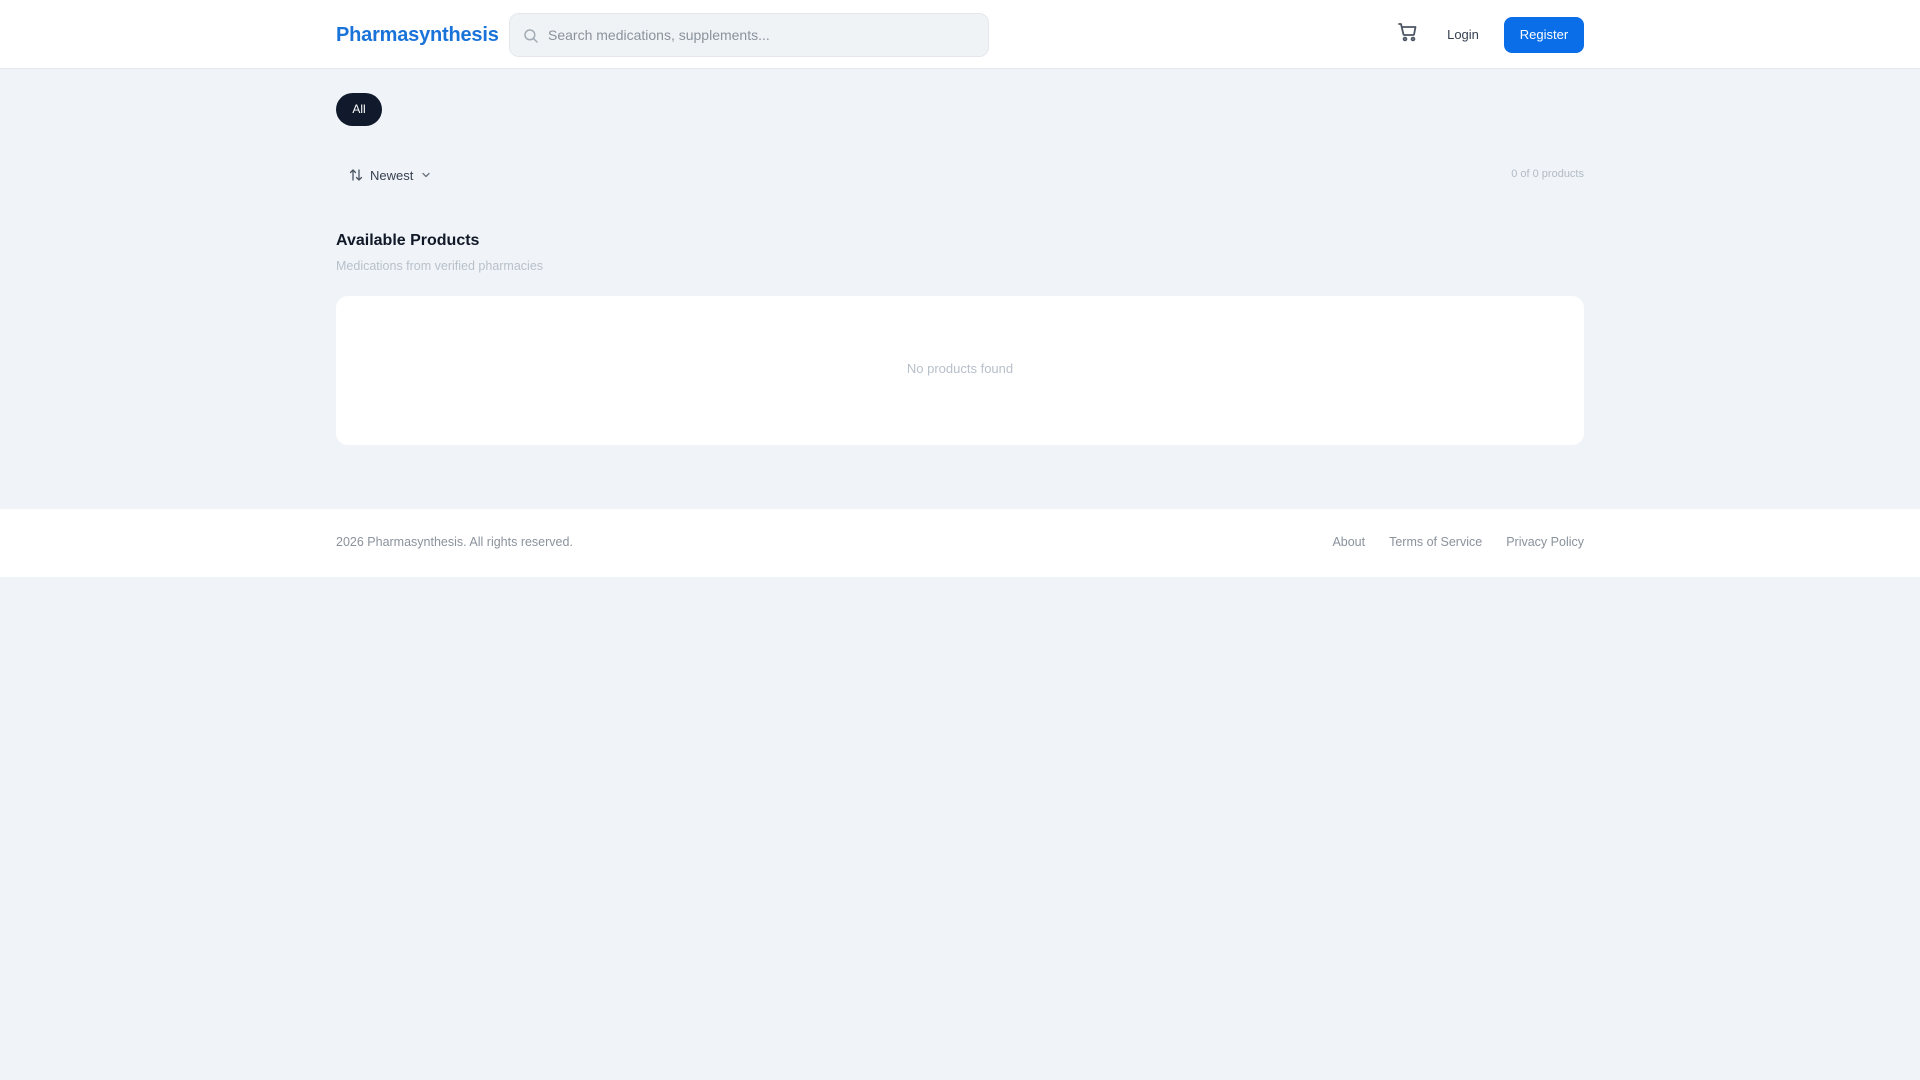 The height and width of the screenshot is (1080, 1920). What do you see at coordinates (763, 35) in the screenshot?
I see `search-input` at bounding box center [763, 35].